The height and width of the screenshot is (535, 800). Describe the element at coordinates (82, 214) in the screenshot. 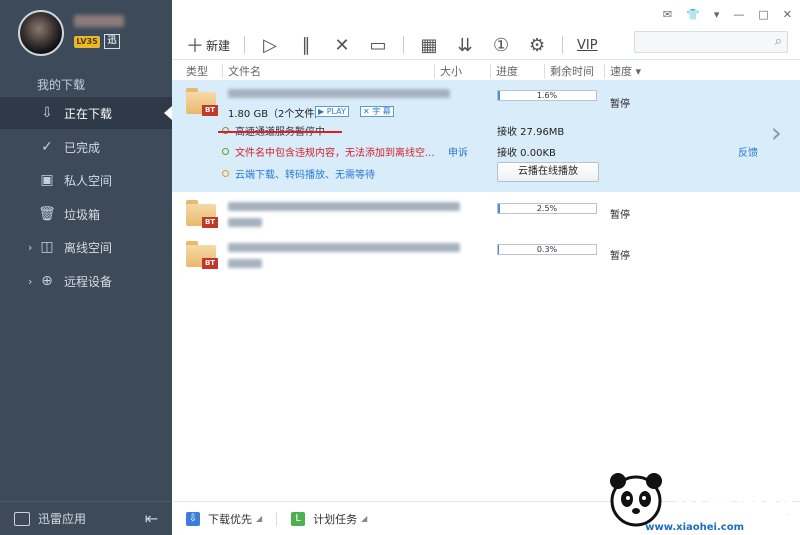

I see `sidebar-item-label: 垃圾箱` at that location.